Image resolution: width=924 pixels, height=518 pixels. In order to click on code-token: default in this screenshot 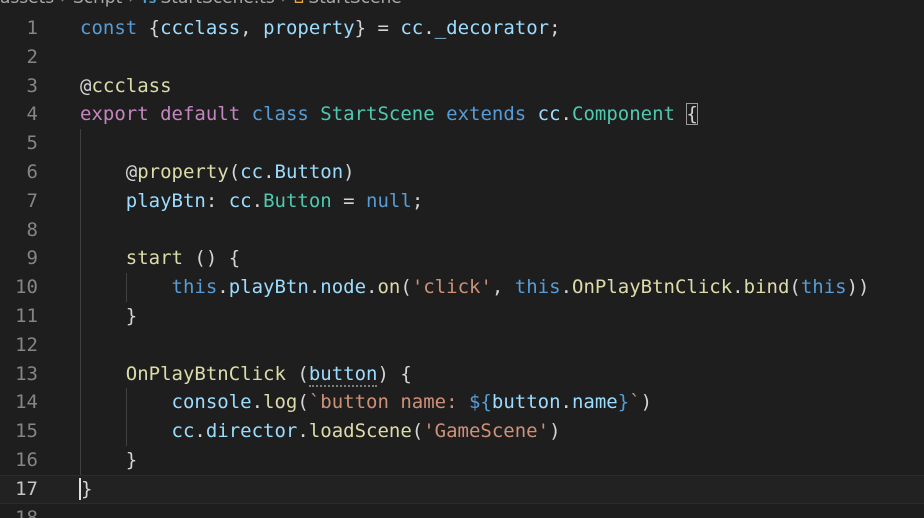, I will do `click(200, 114)`.